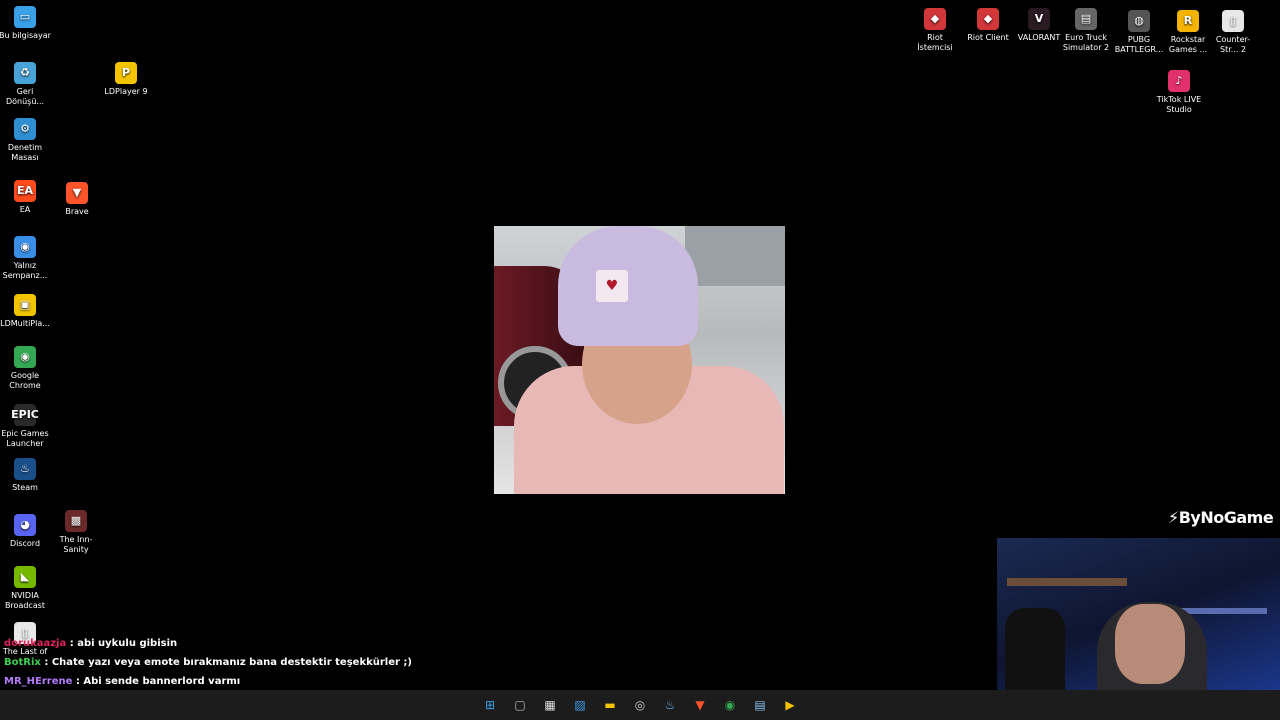 The image size is (1280, 720). Describe the element at coordinates (935, 42) in the screenshot. I see `shortcut-label: Riot İstemcisi` at that location.